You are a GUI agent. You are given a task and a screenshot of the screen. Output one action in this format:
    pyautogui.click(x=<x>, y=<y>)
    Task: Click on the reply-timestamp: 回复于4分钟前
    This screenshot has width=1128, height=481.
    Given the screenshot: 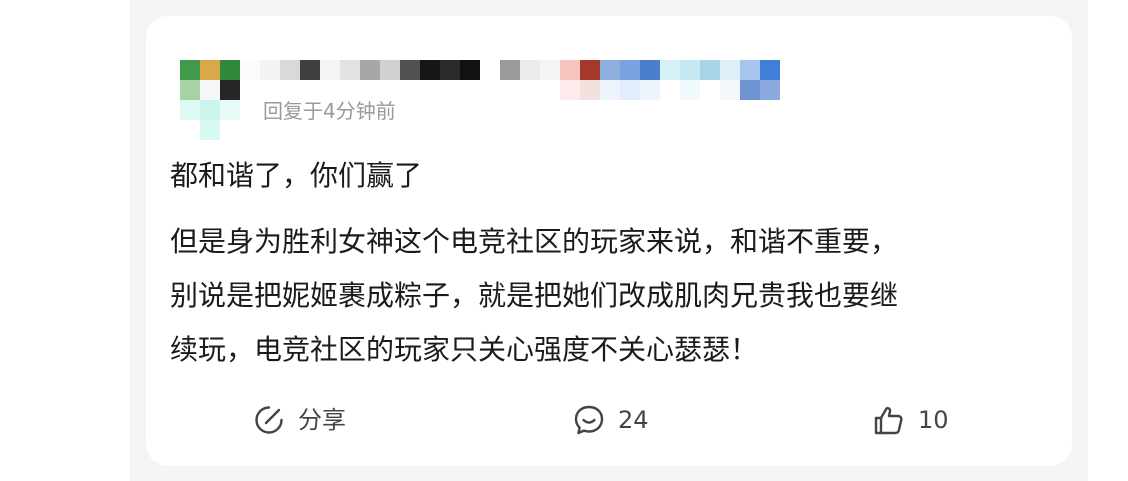 What is the action you would take?
    pyautogui.click(x=329, y=111)
    